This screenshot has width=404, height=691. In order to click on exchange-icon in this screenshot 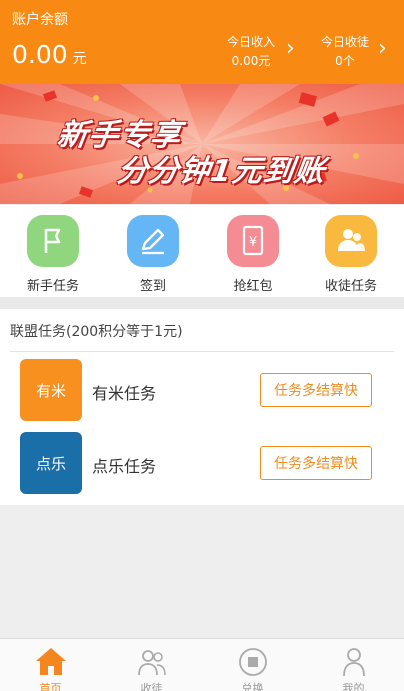, I will do `click(253, 662)`.